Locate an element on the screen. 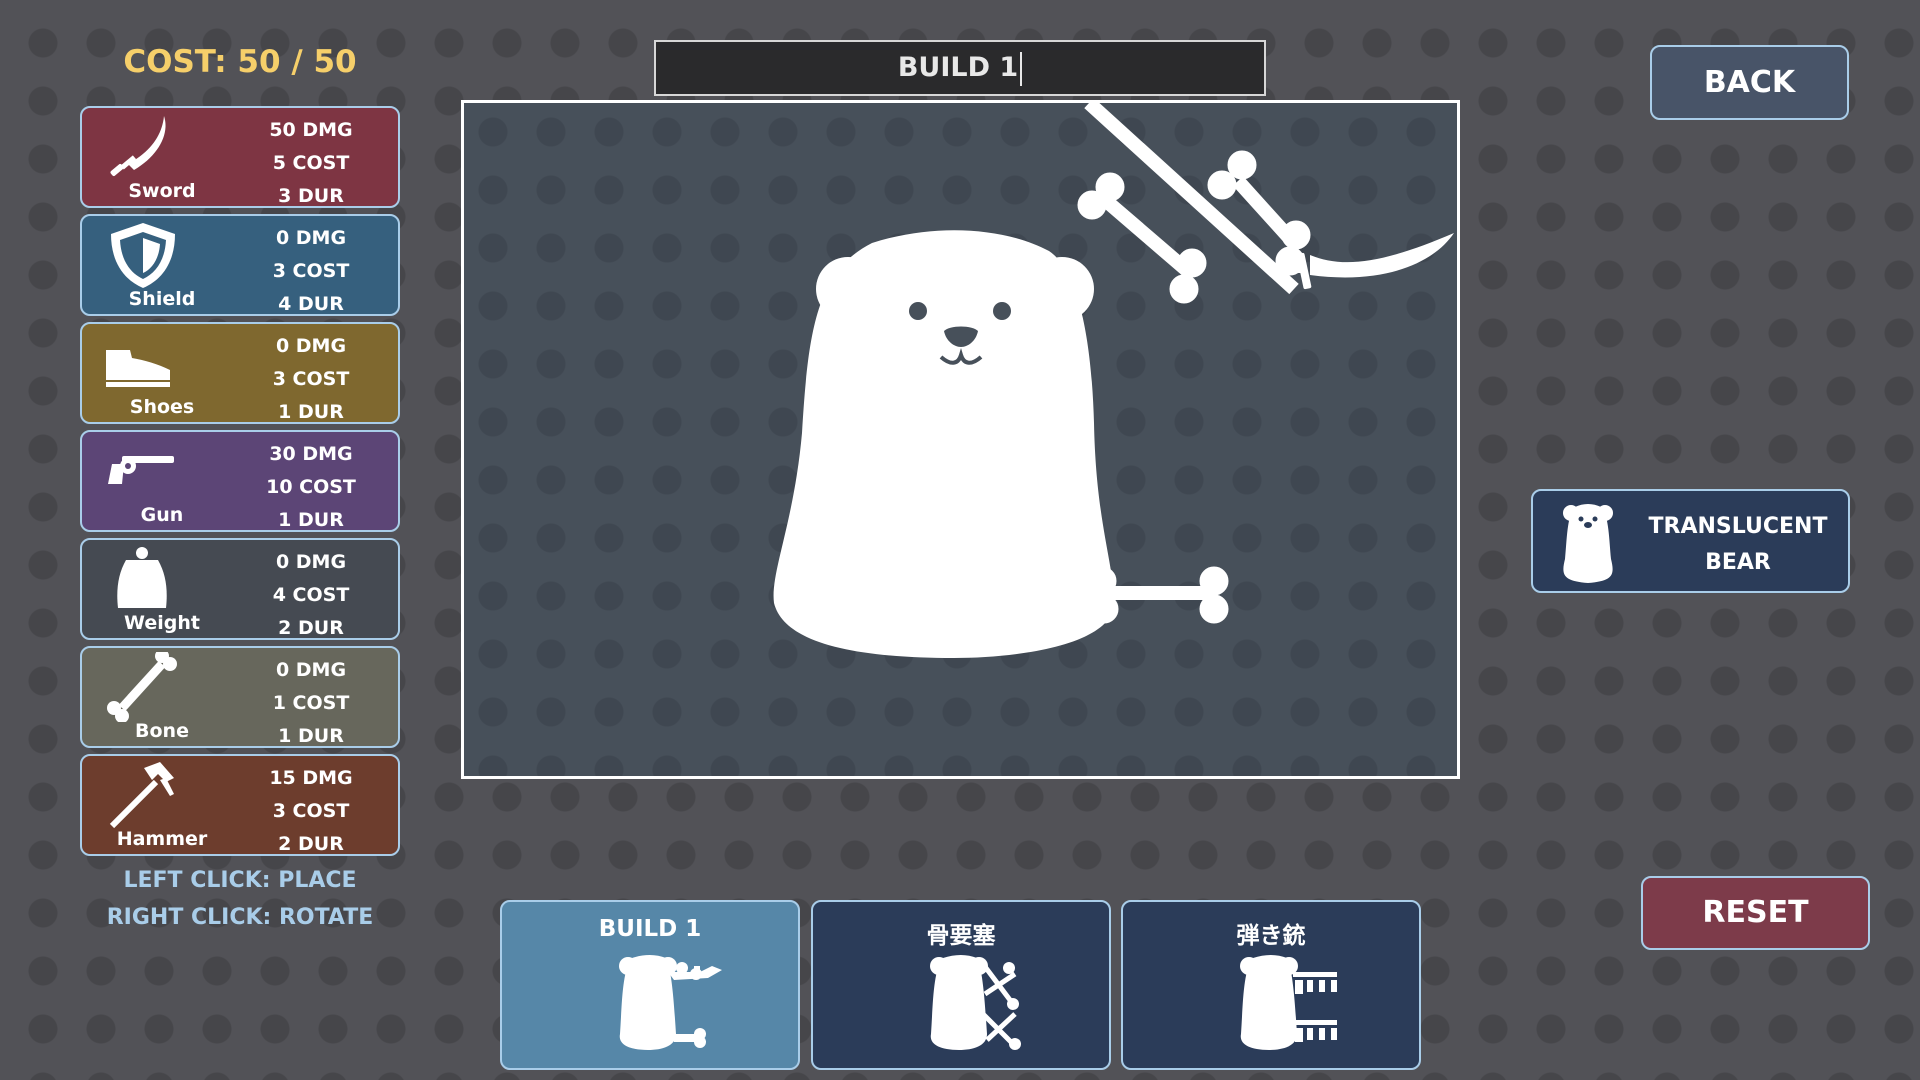  item-bone: Bone 0 DMG 1 COST 1 DUR is located at coordinates (240, 697).